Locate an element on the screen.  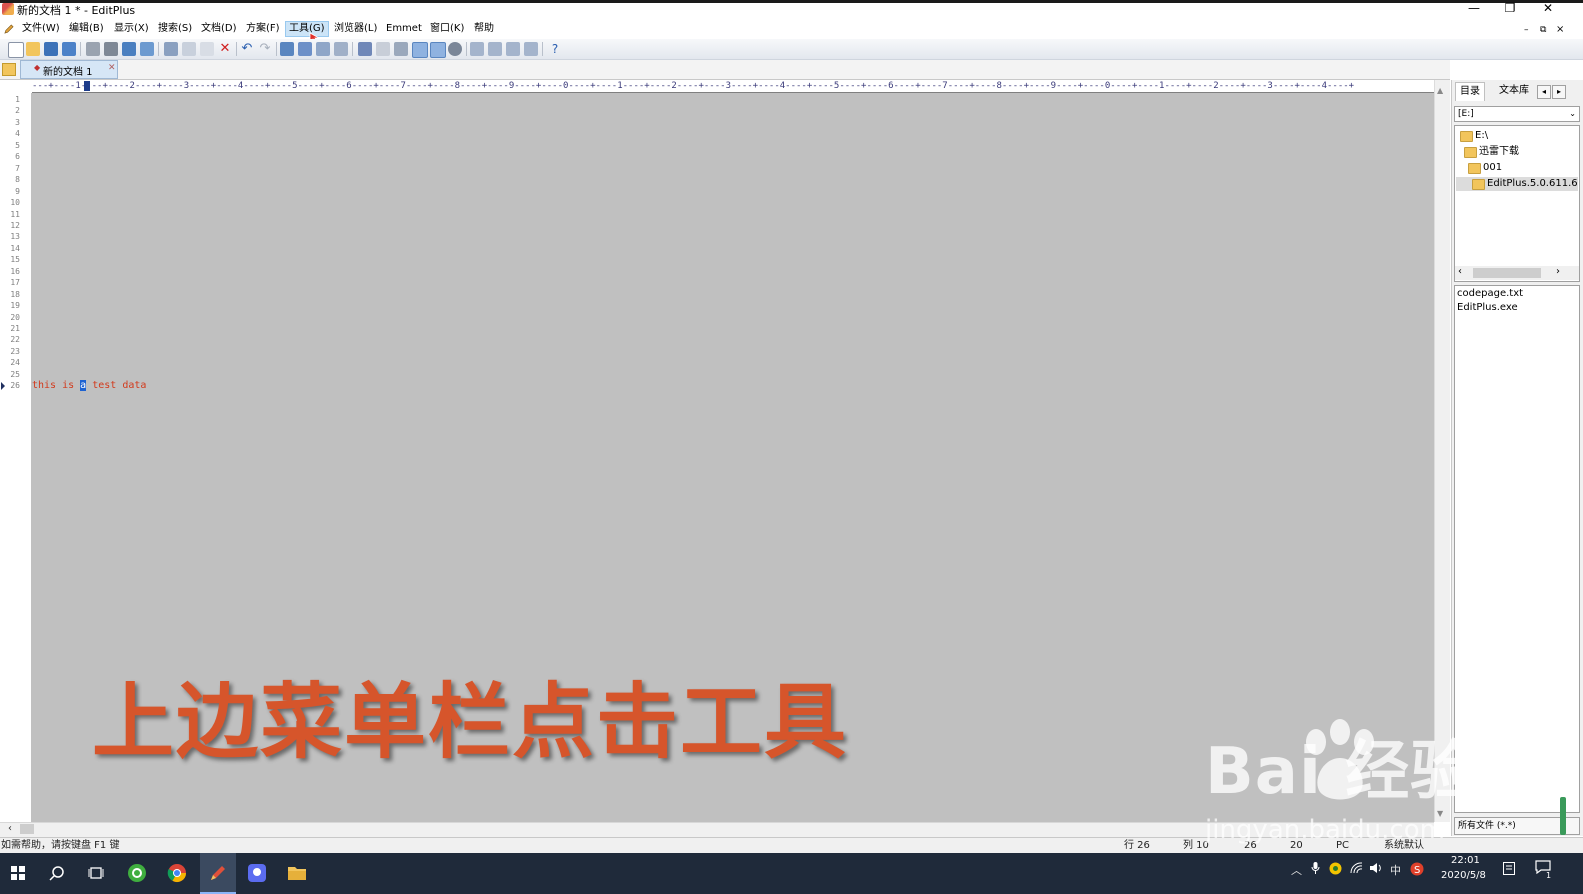
ime-indicator: 中 is located at coordinates (1395, 870).